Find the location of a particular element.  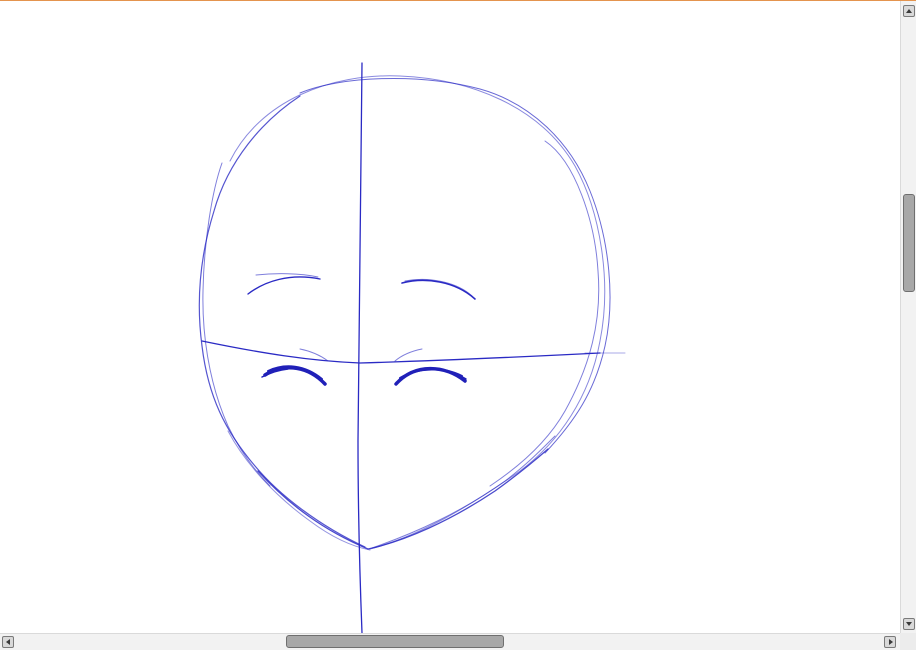

arrow-left-icon is located at coordinates (8, 642).